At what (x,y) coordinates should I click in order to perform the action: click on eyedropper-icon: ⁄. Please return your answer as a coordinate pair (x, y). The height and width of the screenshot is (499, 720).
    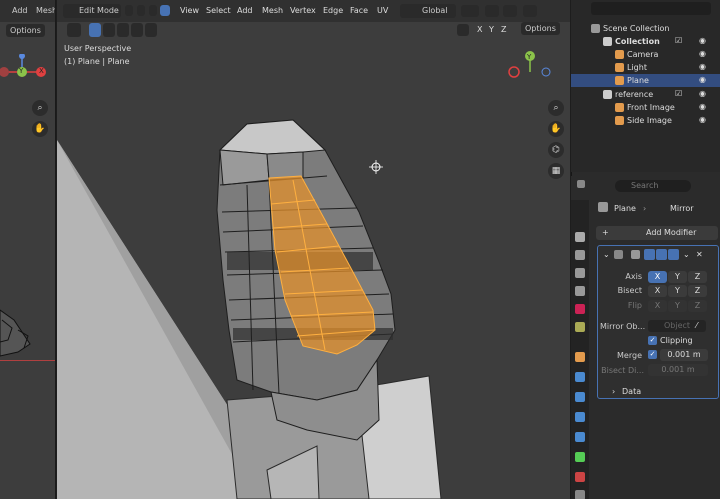
    Looking at the image, I should click on (696, 325).